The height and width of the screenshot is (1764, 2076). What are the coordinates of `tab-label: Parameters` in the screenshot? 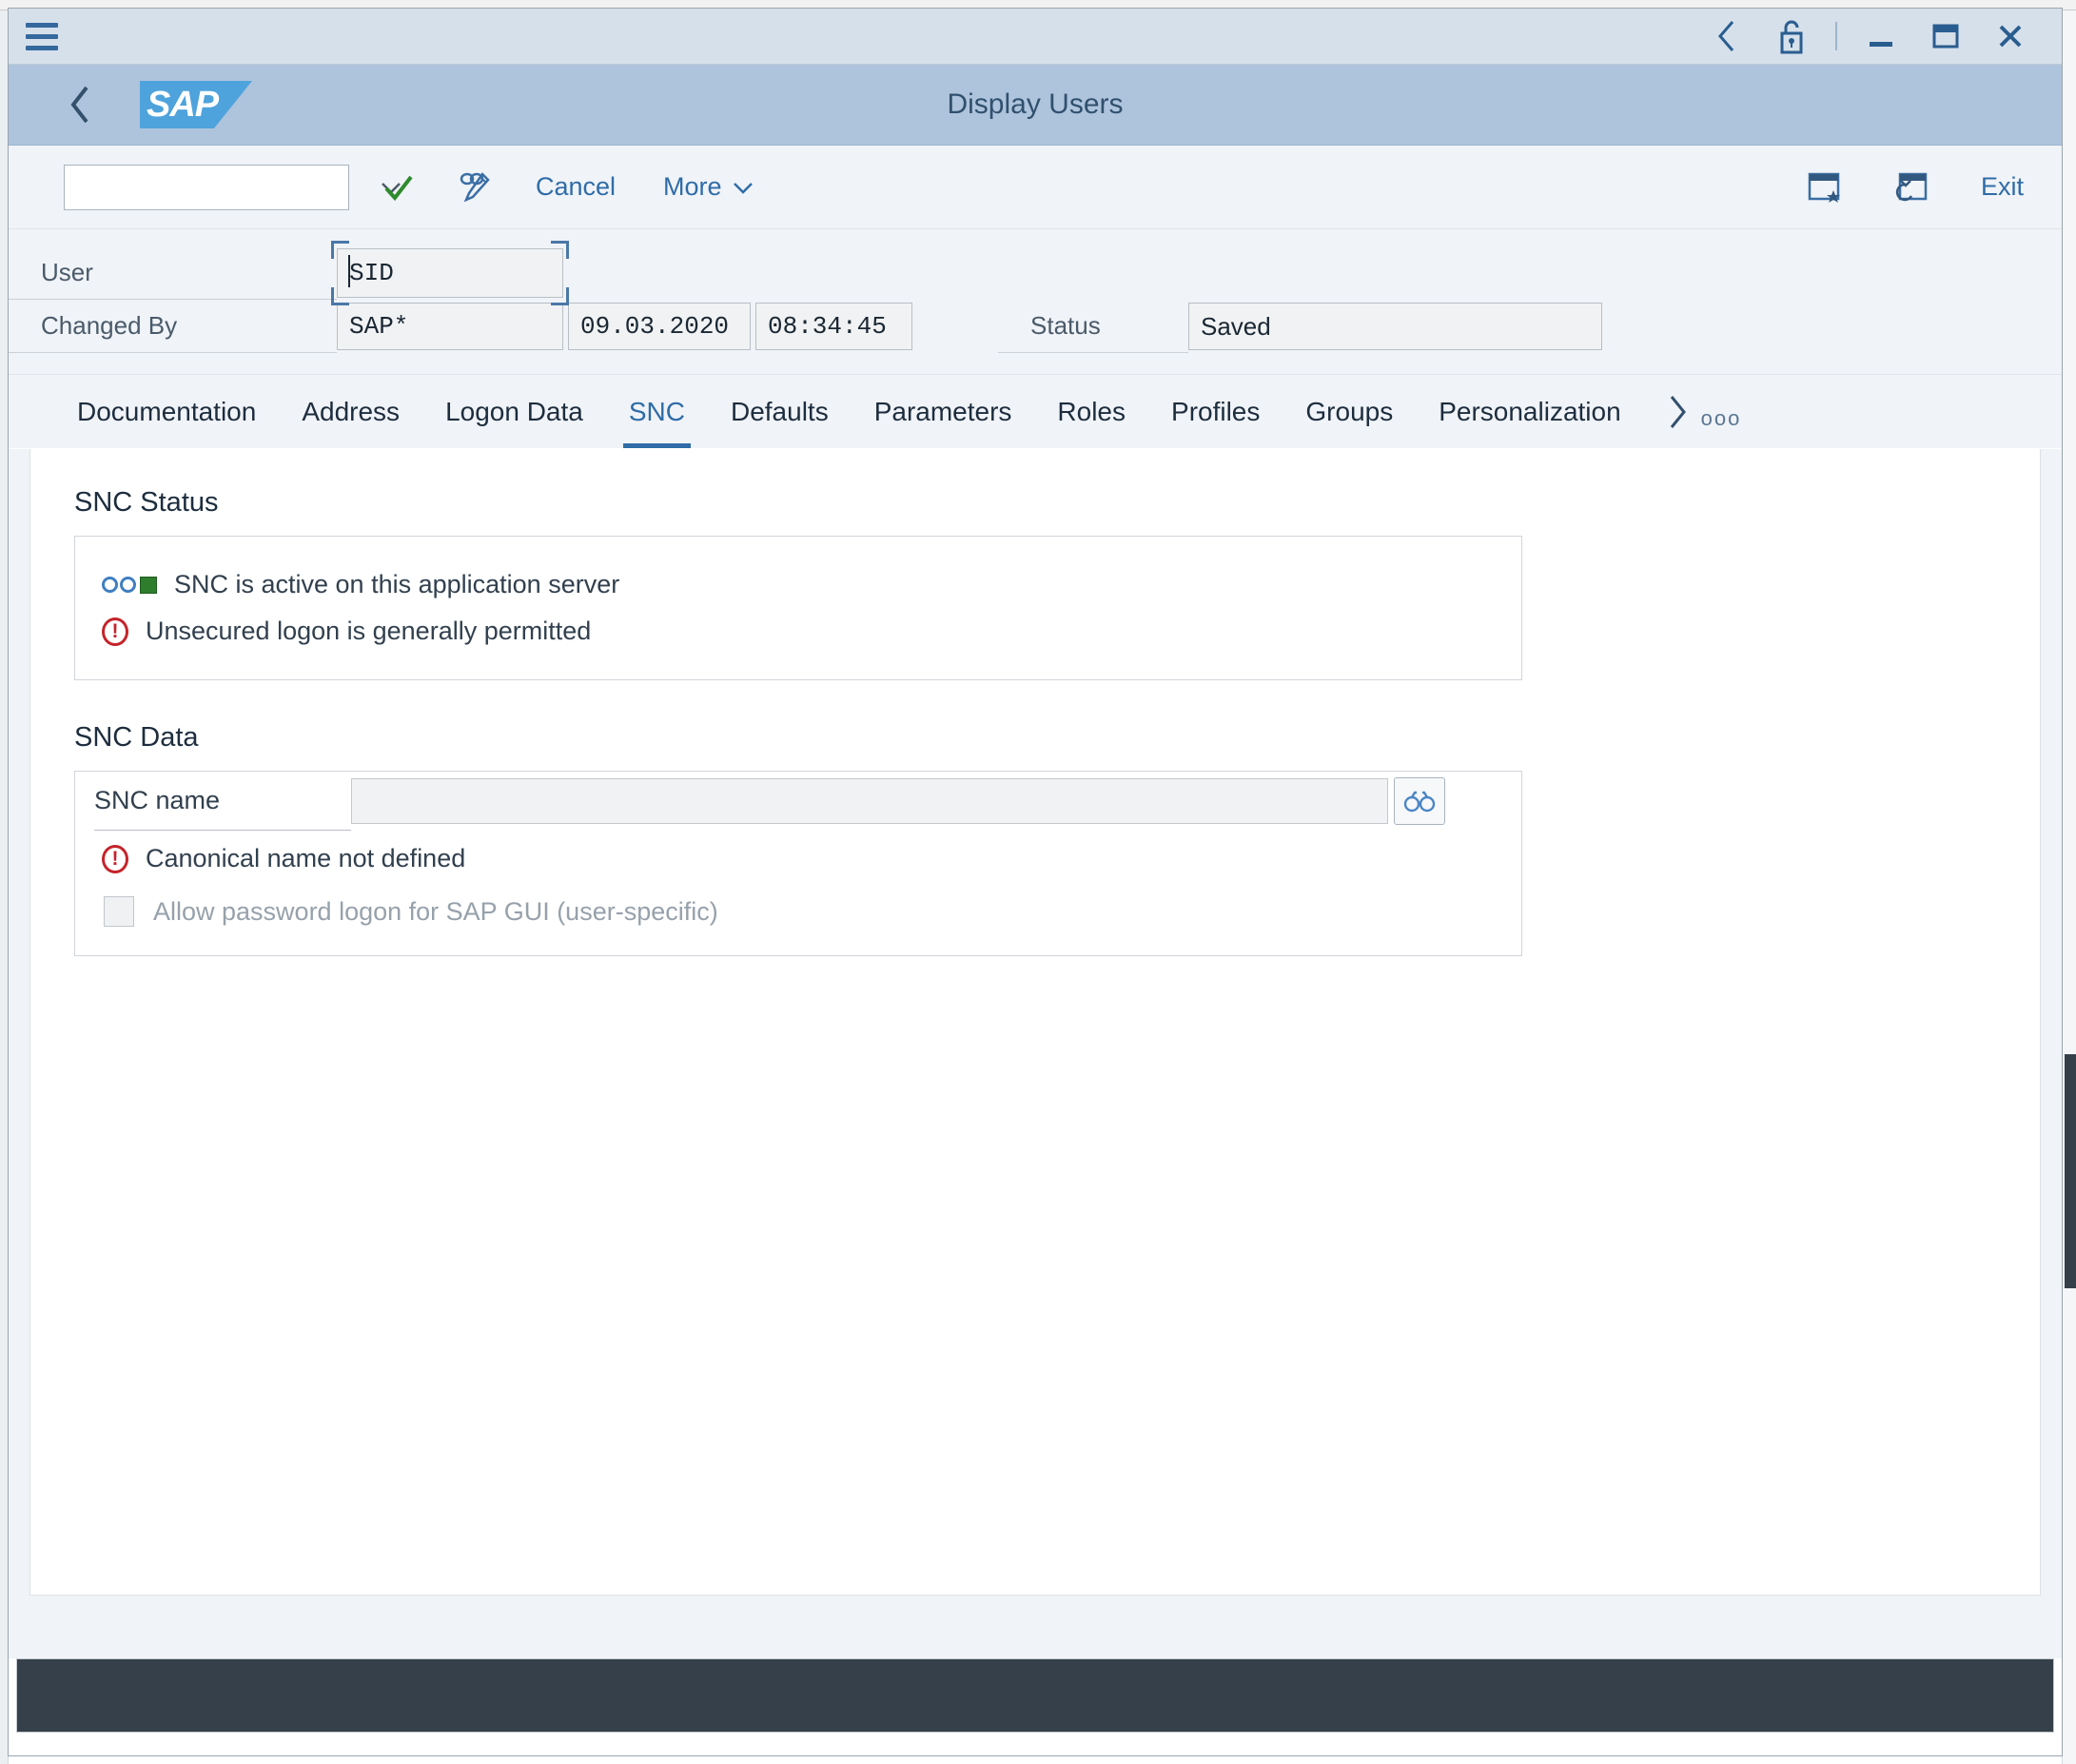 It's located at (942, 411).